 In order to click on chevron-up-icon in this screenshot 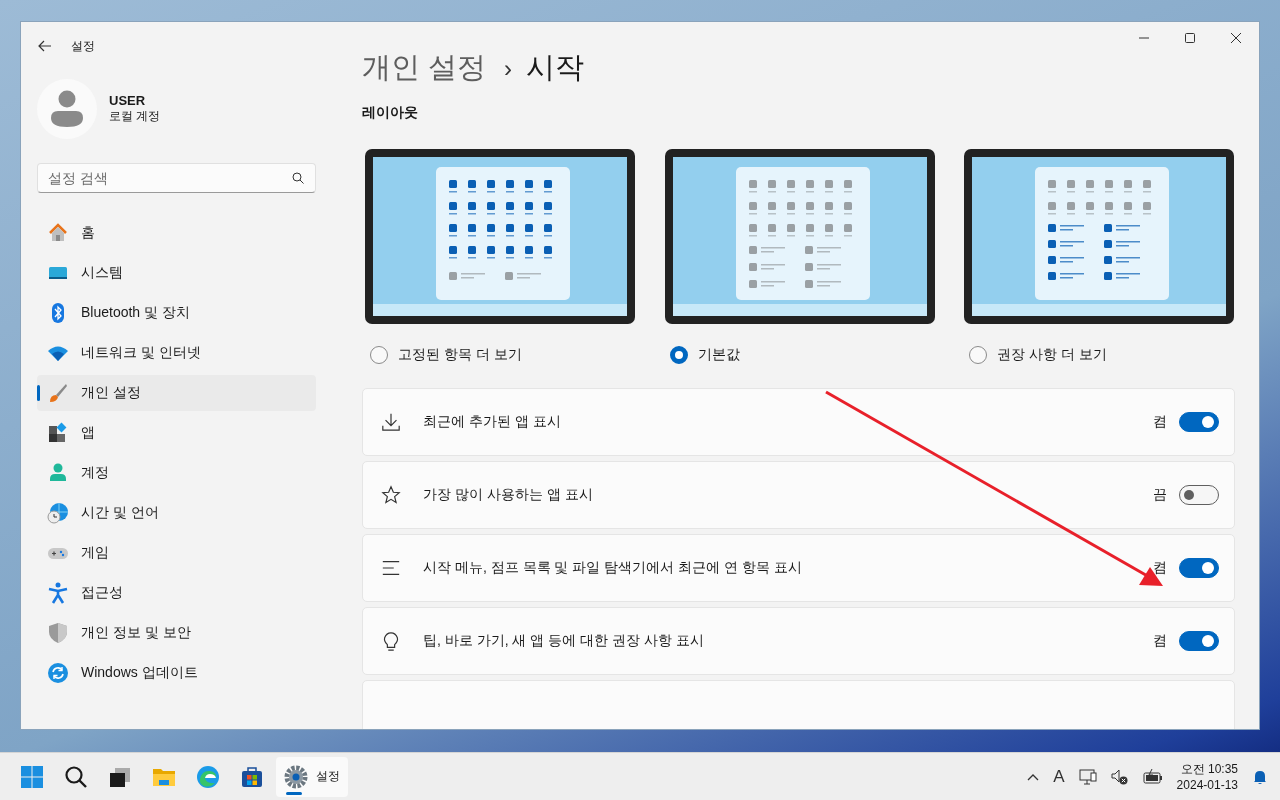, I will do `click(1033, 776)`.